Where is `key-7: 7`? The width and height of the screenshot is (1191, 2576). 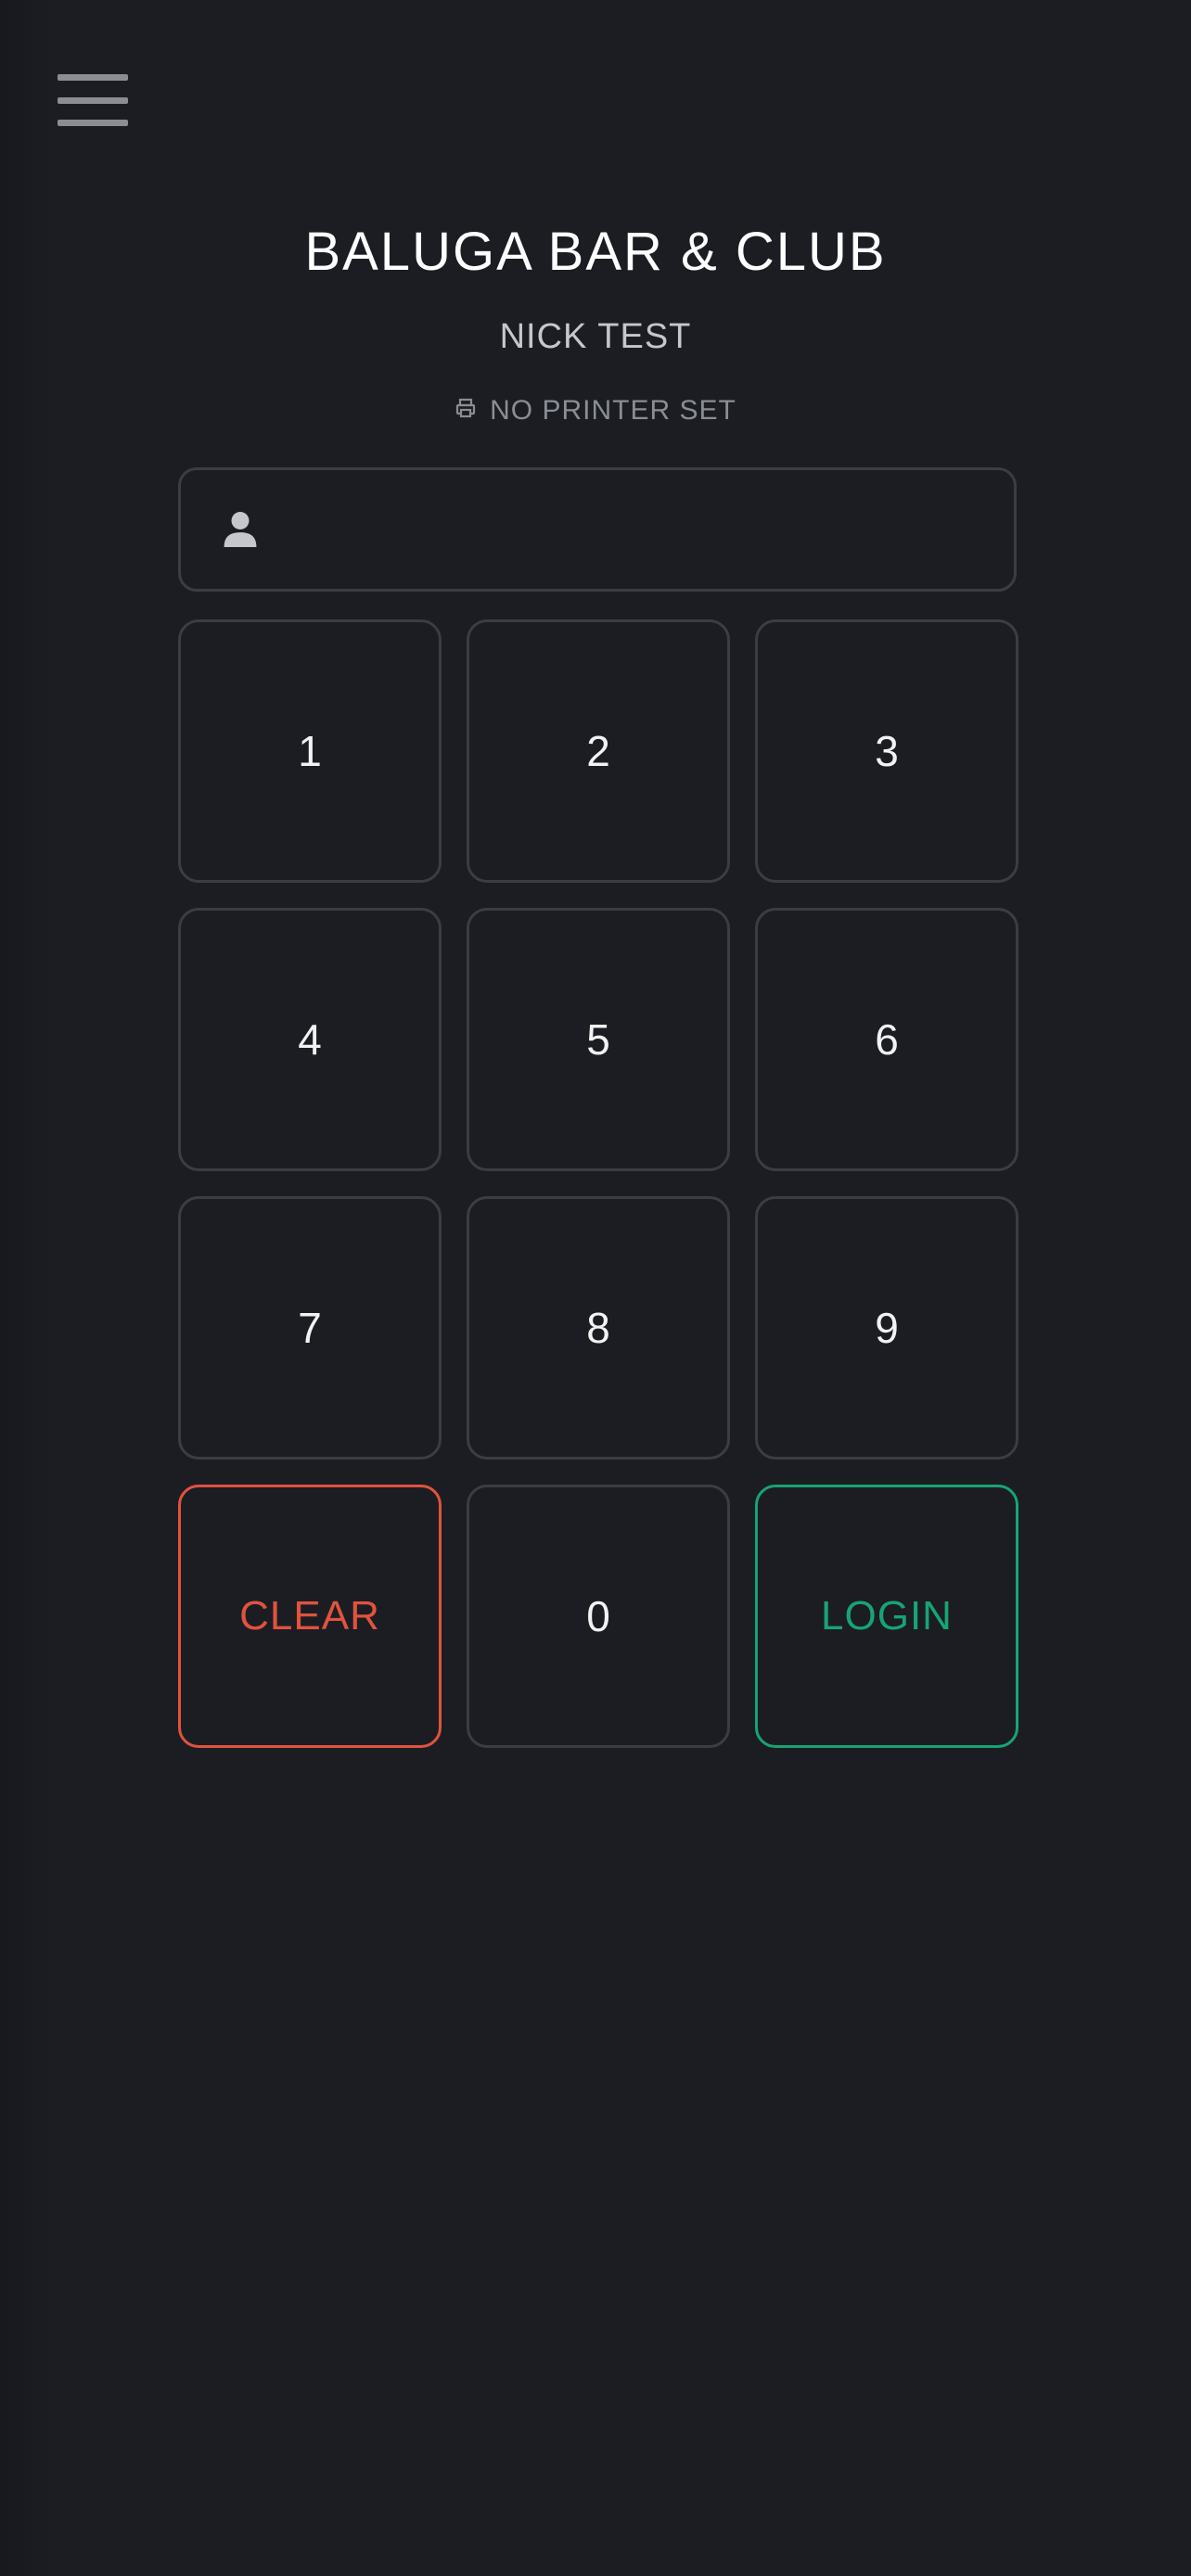 key-7: 7 is located at coordinates (310, 1328).